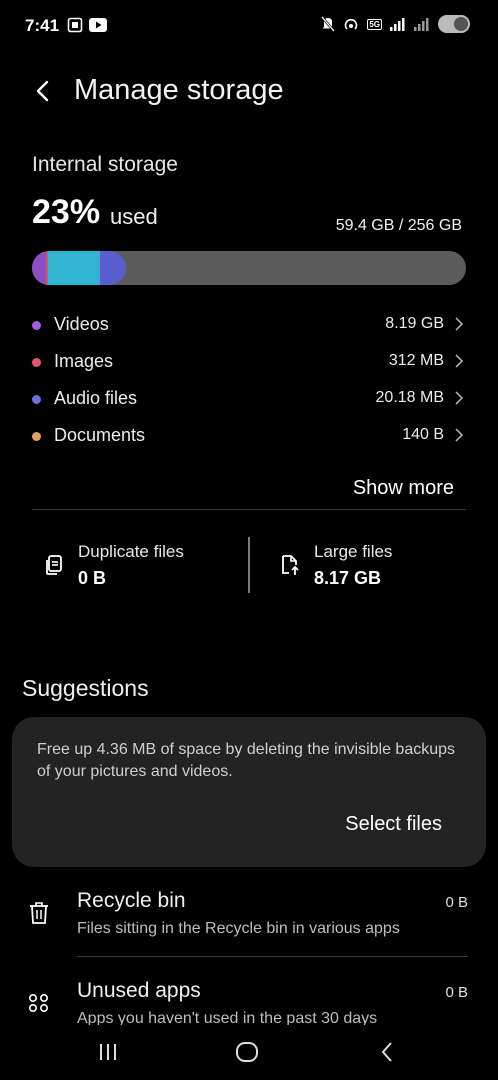 This screenshot has height=1080, width=498. I want to click on status-time: 7:41, so click(42, 25).